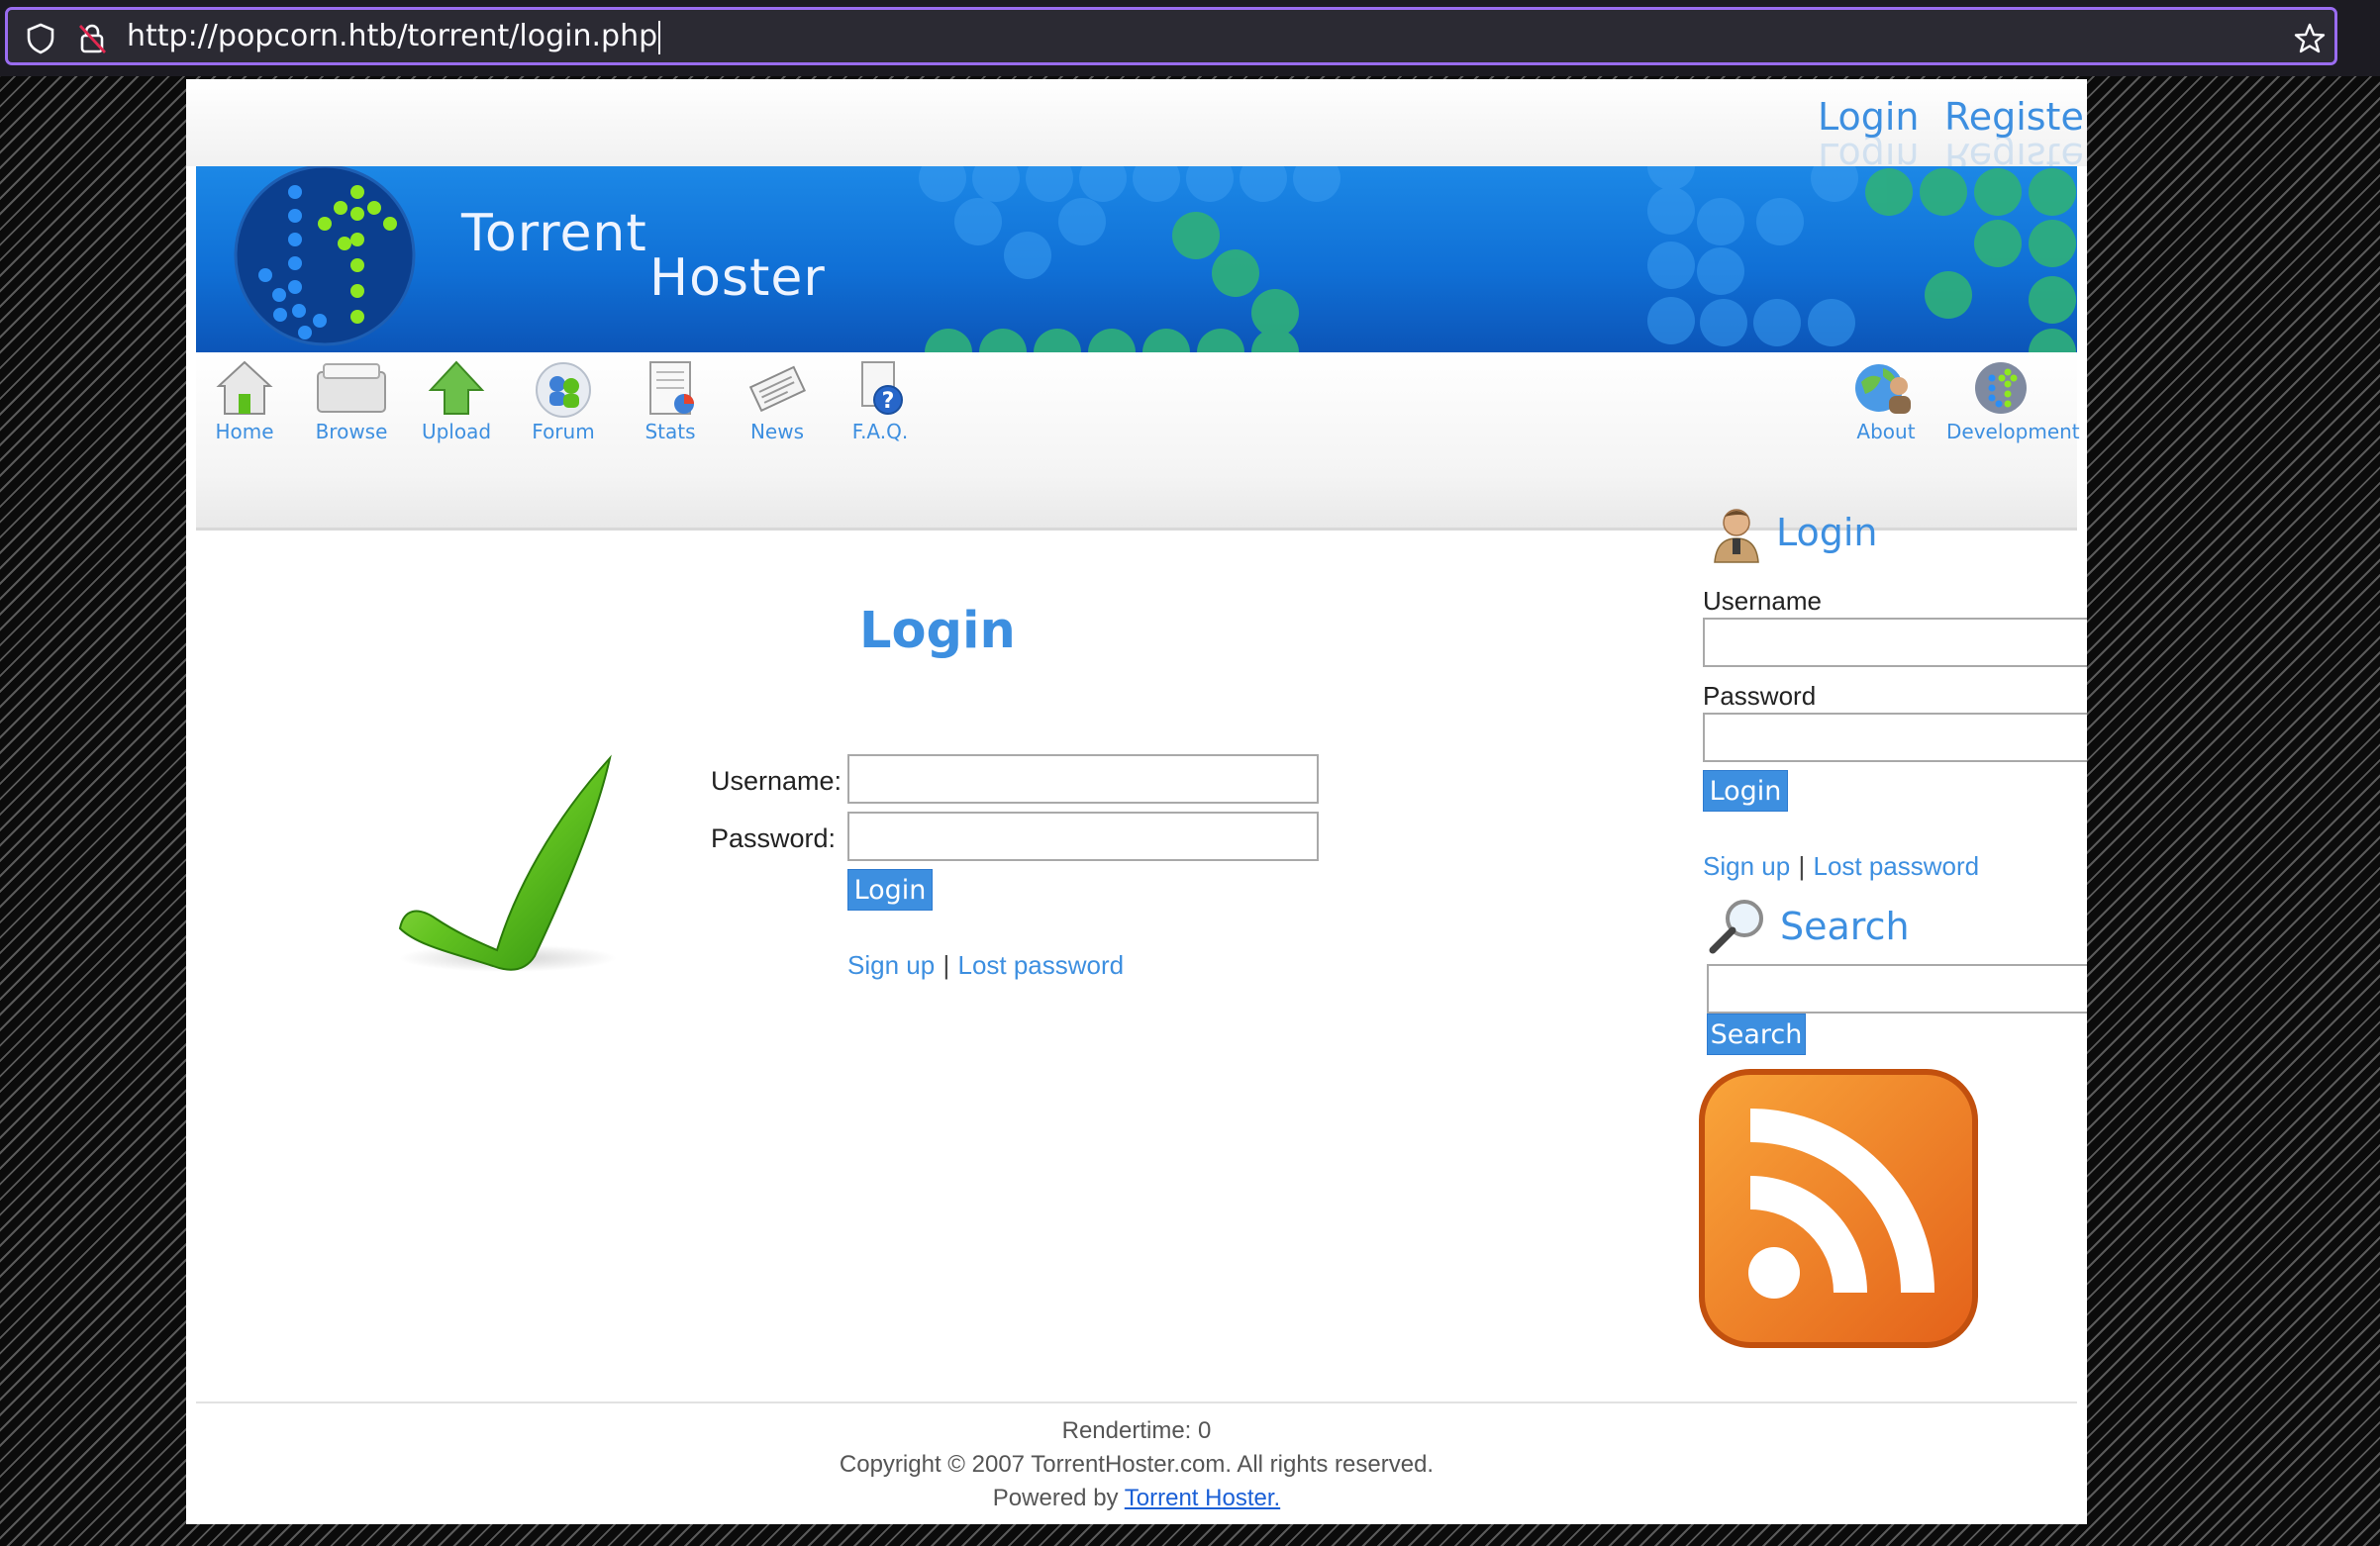 This screenshot has width=2380, height=1546. I want to click on rendertime-text: Rendertime: 0, so click(1136, 1430).